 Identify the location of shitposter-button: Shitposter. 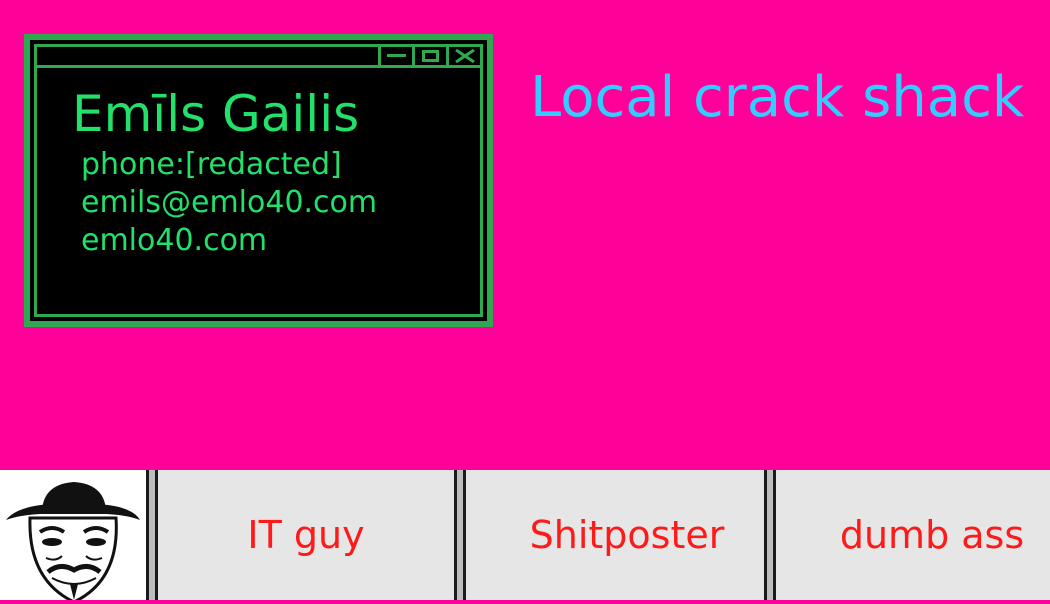
(615, 535).